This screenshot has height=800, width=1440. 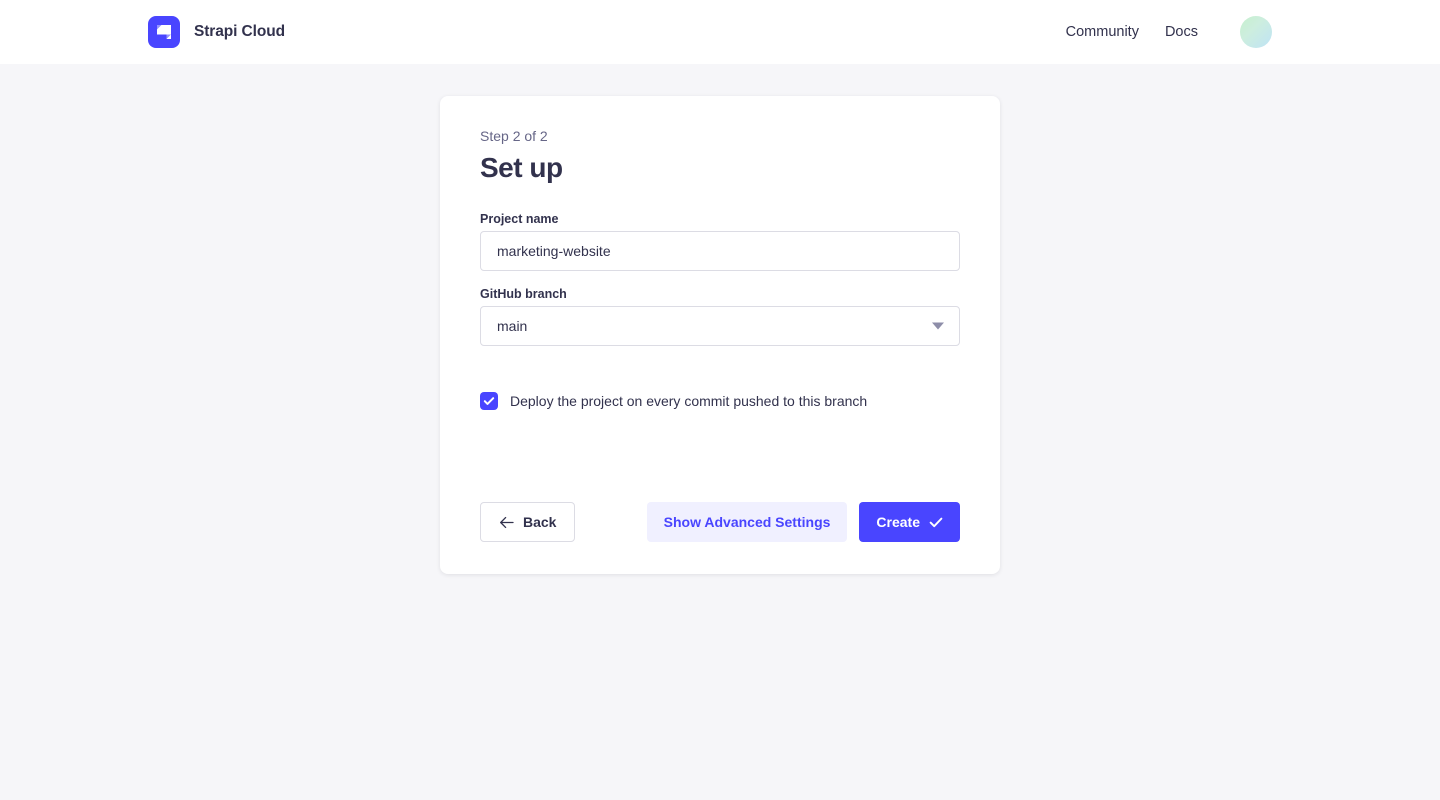 What do you see at coordinates (720, 32) in the screenshot?
I see `top-navigation-bar: Strapi Cloud Community Docs` at bounding box center [720, 32].